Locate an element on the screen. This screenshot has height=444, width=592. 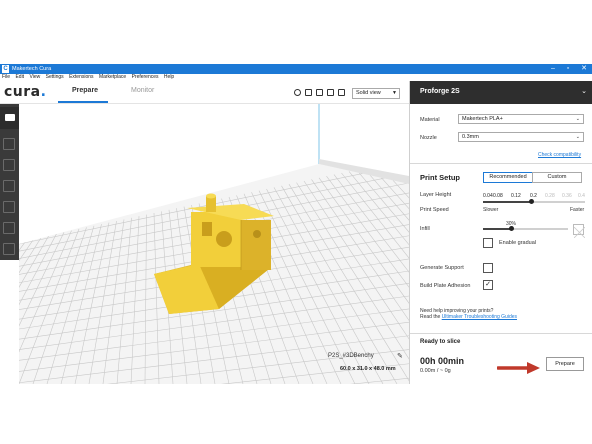
menu-extensions: Extensions is located at coordinates (81, 77).